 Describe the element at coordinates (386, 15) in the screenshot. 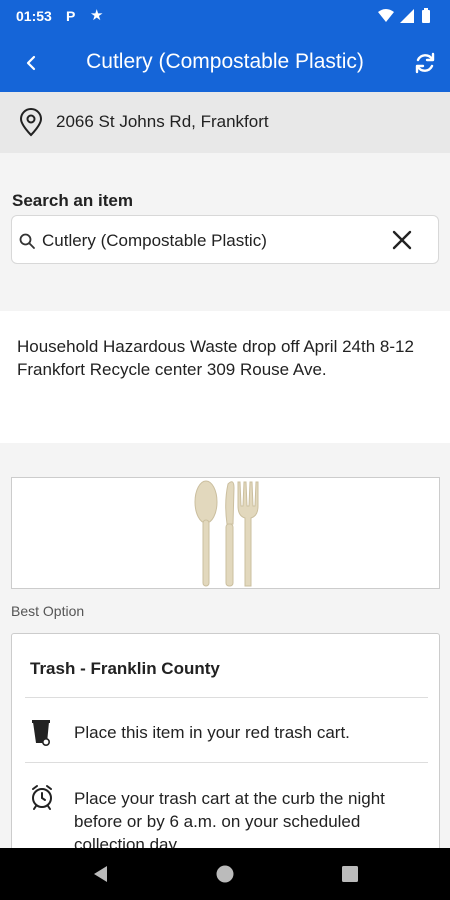

I see `wifi-icon` at that location.